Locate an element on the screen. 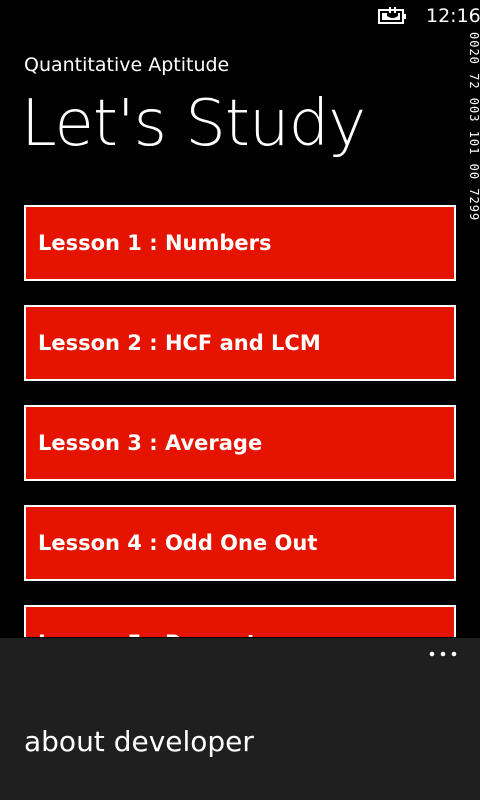 The height and width of the screenshot is (800, 480). frame-rate-counter: 000 000 0020 72 003 101 00 7299 is located at coordinates (473, 202).